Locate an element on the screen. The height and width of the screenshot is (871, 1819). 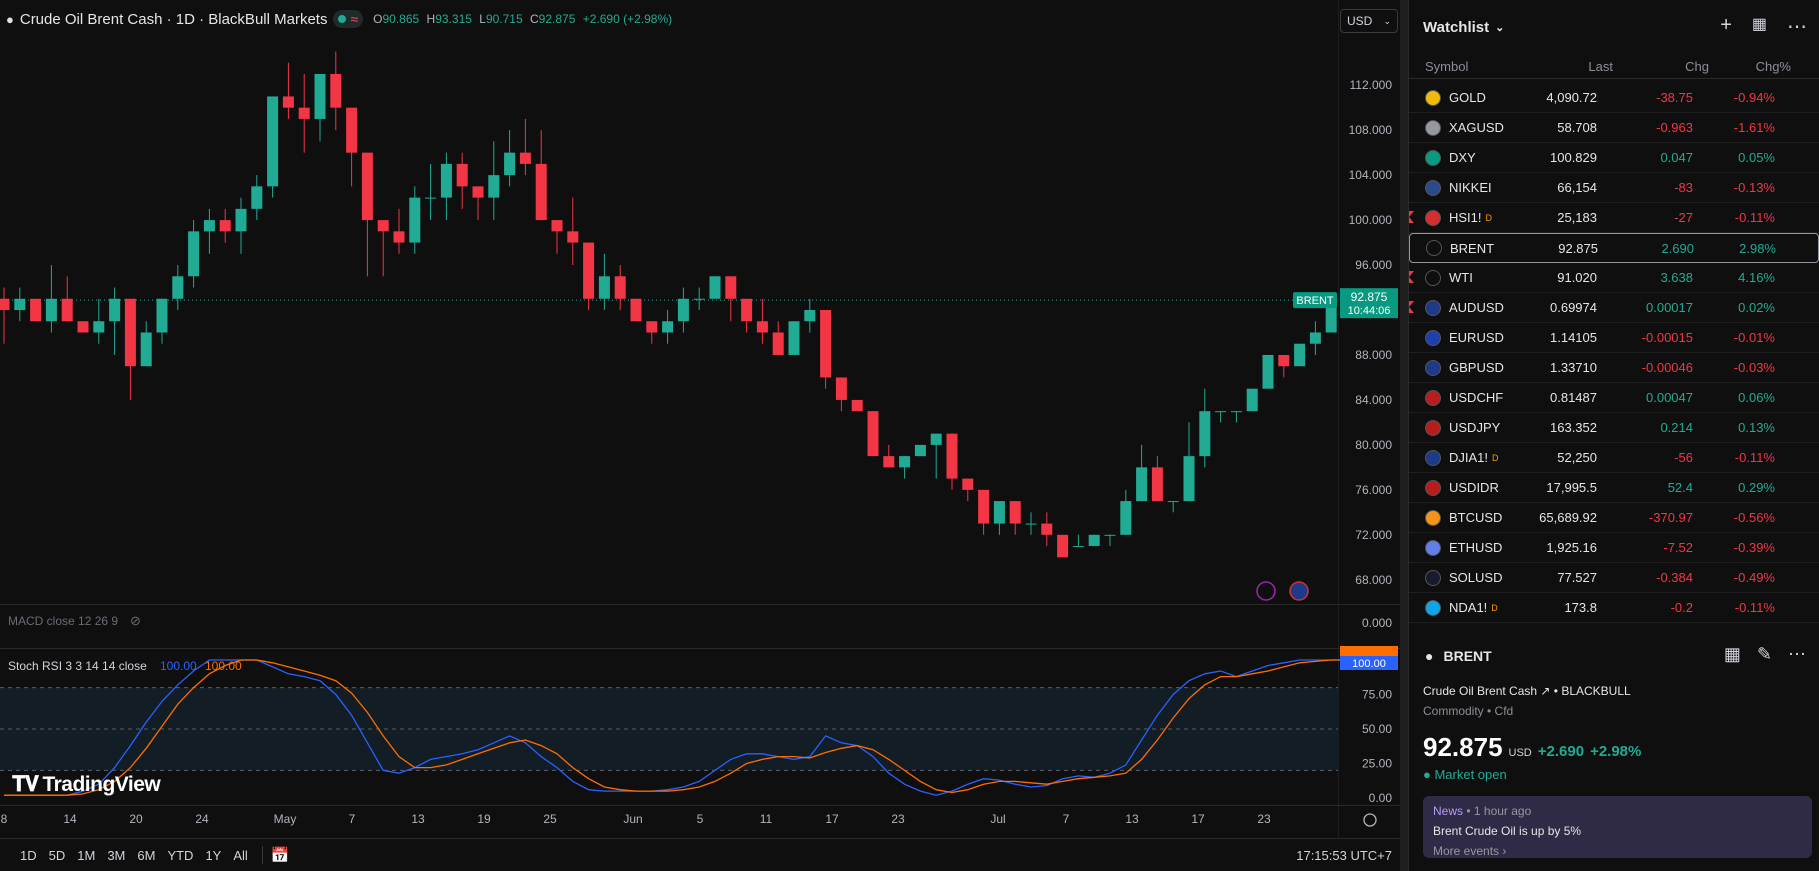
price-tick: 68.000 is located at coordinates (1373, 580).